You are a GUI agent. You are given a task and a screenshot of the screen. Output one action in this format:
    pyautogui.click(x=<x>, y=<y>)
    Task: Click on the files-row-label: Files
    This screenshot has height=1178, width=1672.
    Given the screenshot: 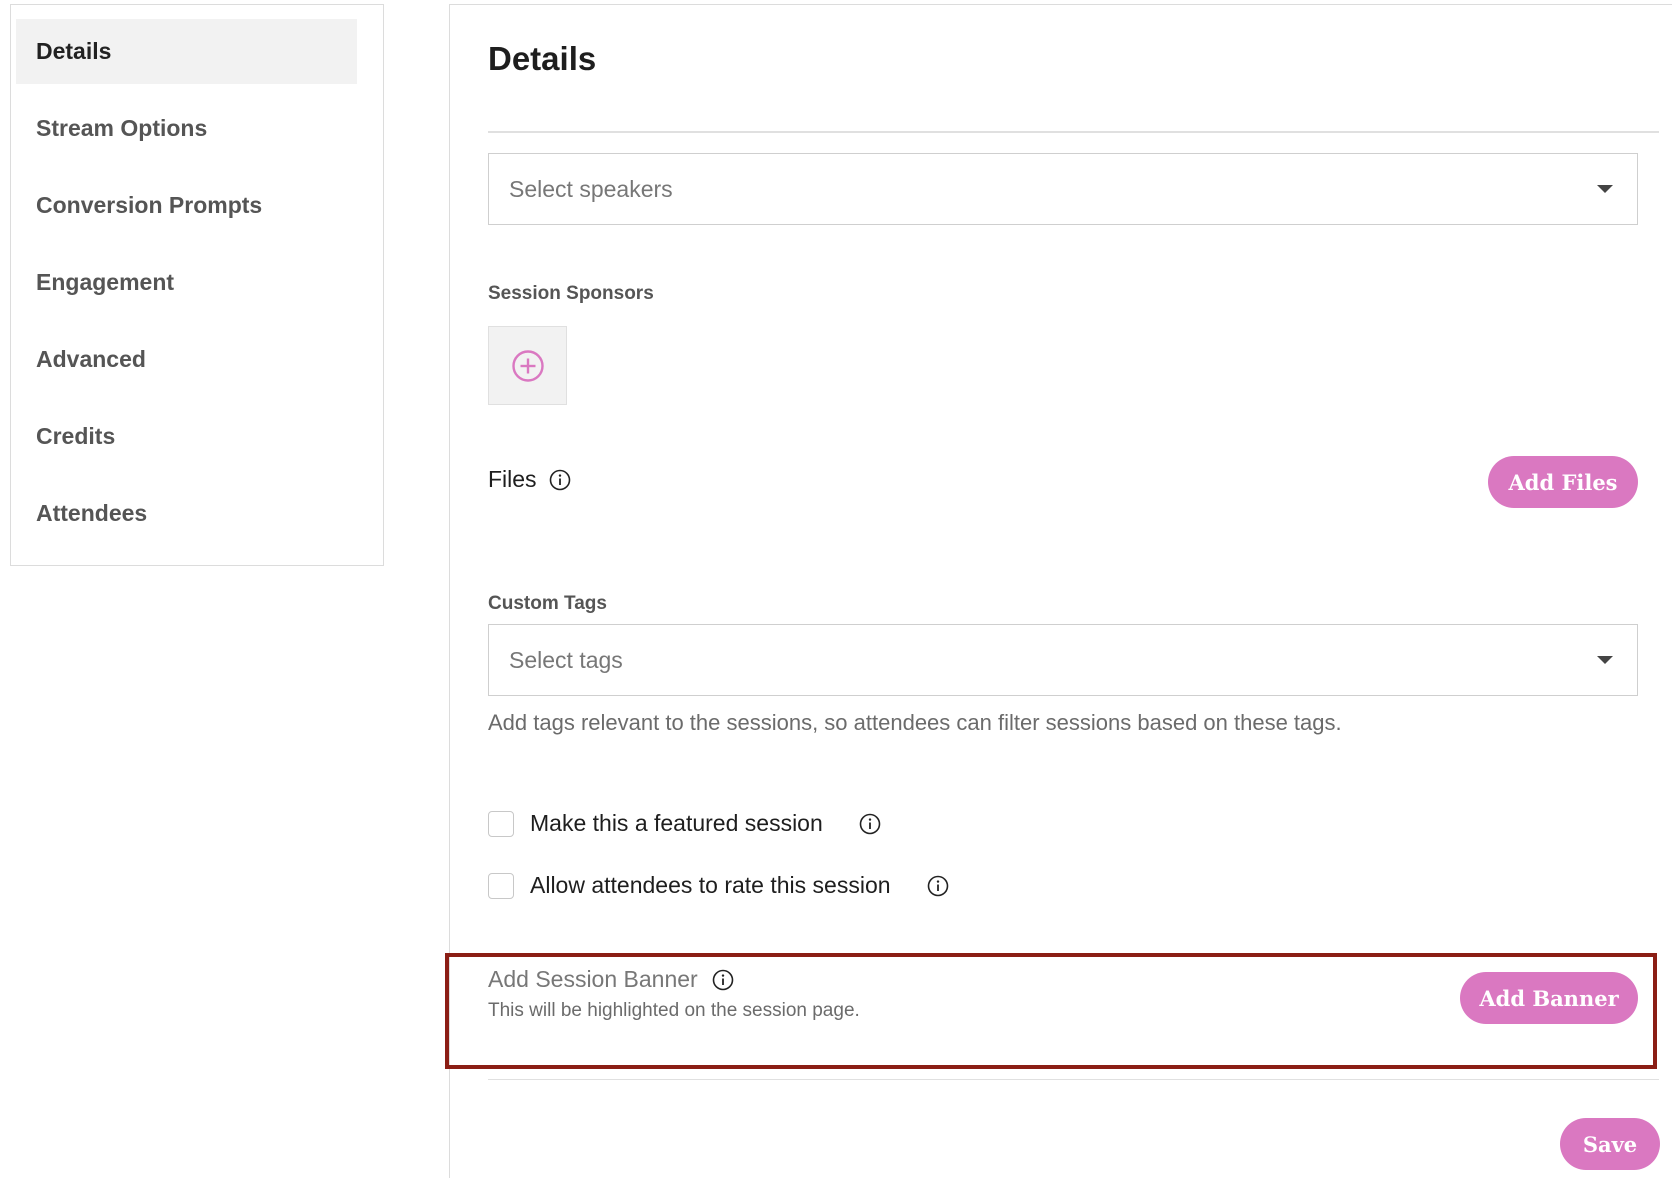 What is the action you would take?
    pyautogui.click(x=529, y=479)
    